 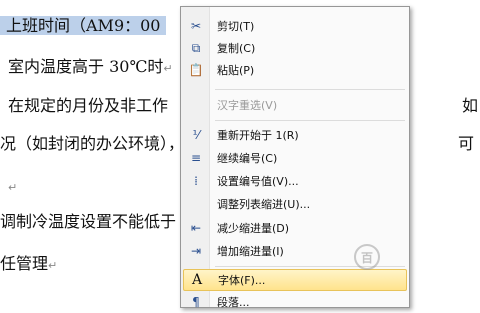 I want to click on restart-numbering-icon: ⅟, so click(x=196, y=135).